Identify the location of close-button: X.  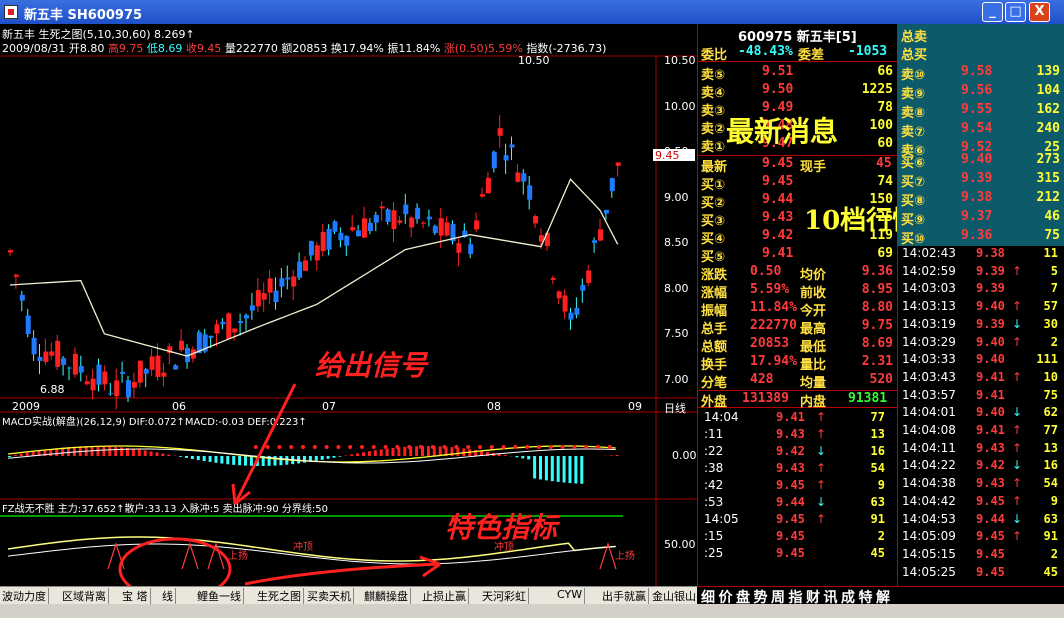
(1039, 12).